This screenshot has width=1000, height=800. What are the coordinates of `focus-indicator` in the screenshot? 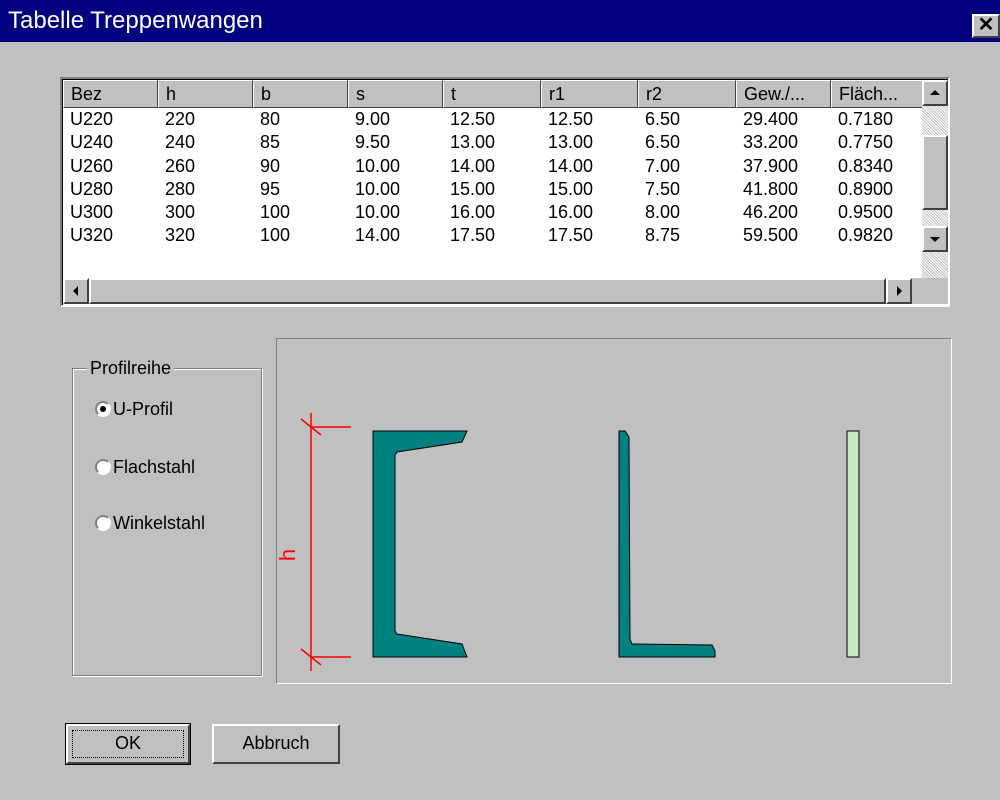 It's located at (128, 744).